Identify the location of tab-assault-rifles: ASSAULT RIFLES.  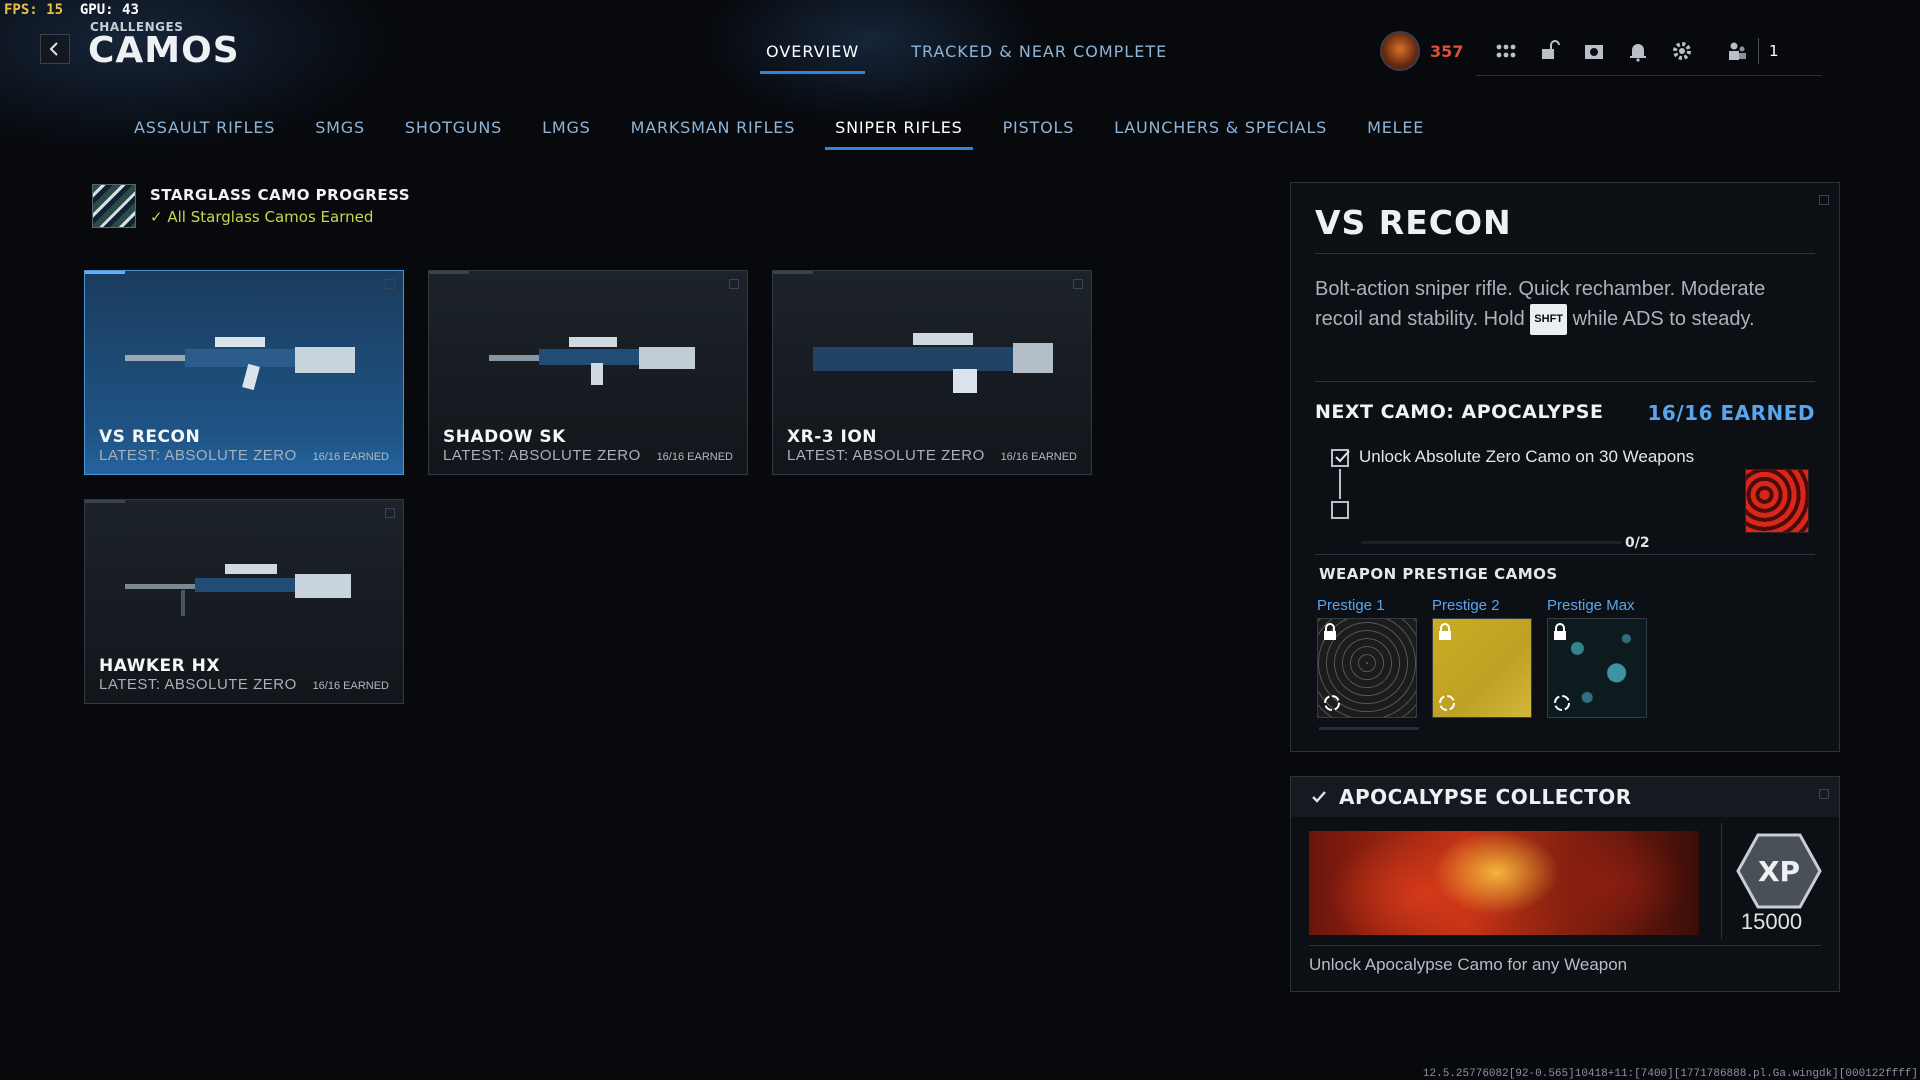
(204, 132).